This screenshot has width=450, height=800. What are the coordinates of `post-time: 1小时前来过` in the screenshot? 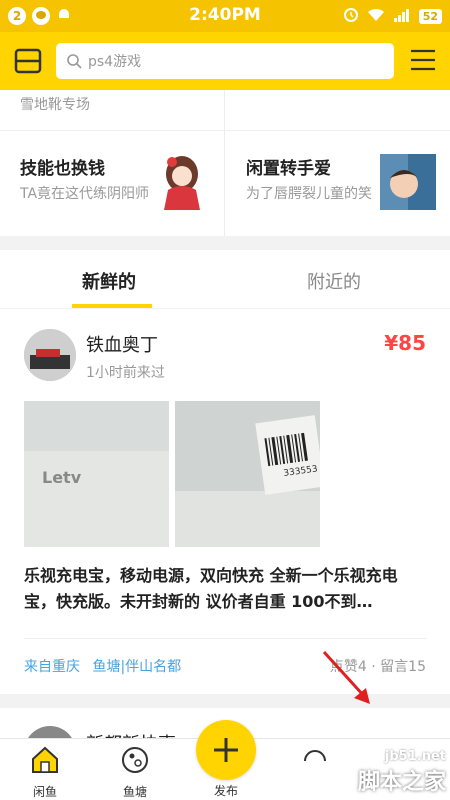 It's located at (125, 373).